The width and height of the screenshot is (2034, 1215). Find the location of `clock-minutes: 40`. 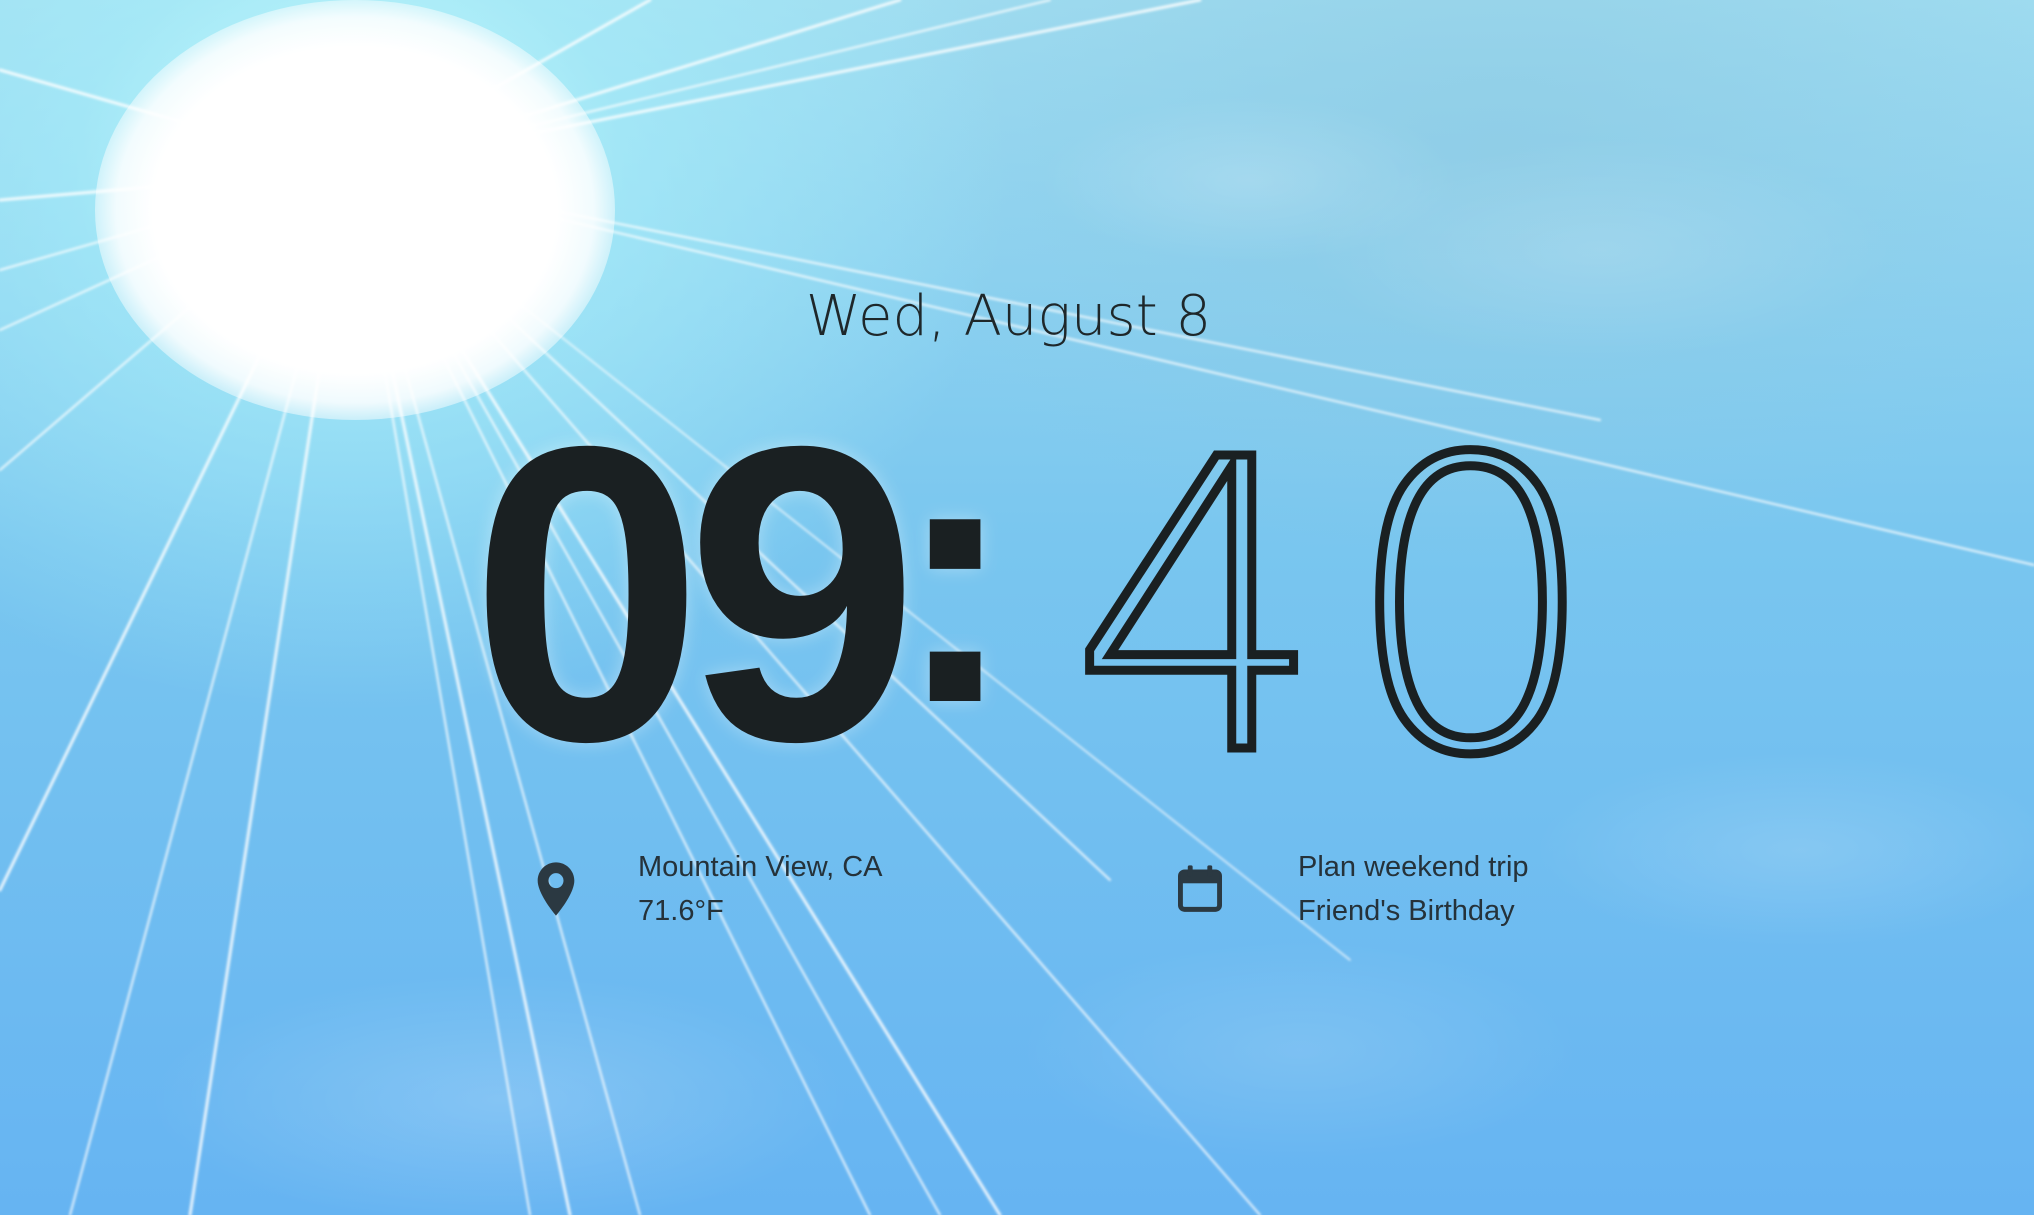

clock-minutes: 40 is located at coordinates (1330, 605).